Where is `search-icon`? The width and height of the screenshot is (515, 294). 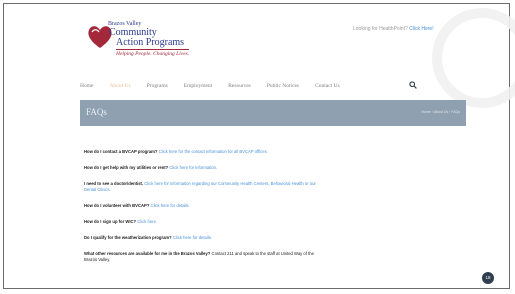
search-icon is located at coordinates (413, 85).